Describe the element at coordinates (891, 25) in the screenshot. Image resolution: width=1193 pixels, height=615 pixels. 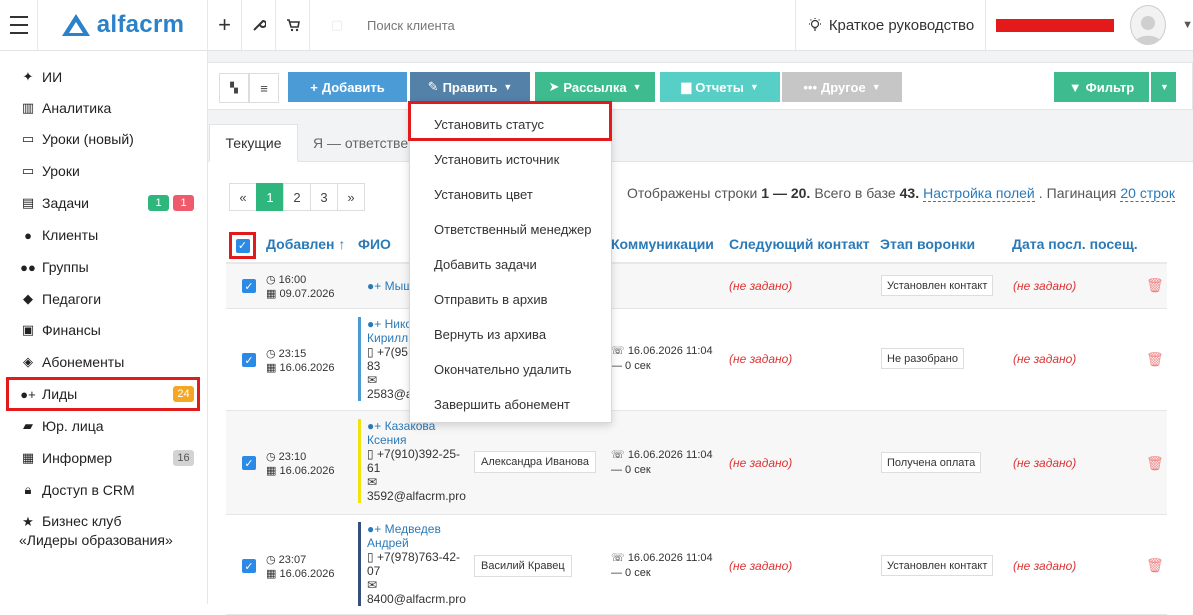
I see `quick-guide-link: Краткое руководство` at that location.